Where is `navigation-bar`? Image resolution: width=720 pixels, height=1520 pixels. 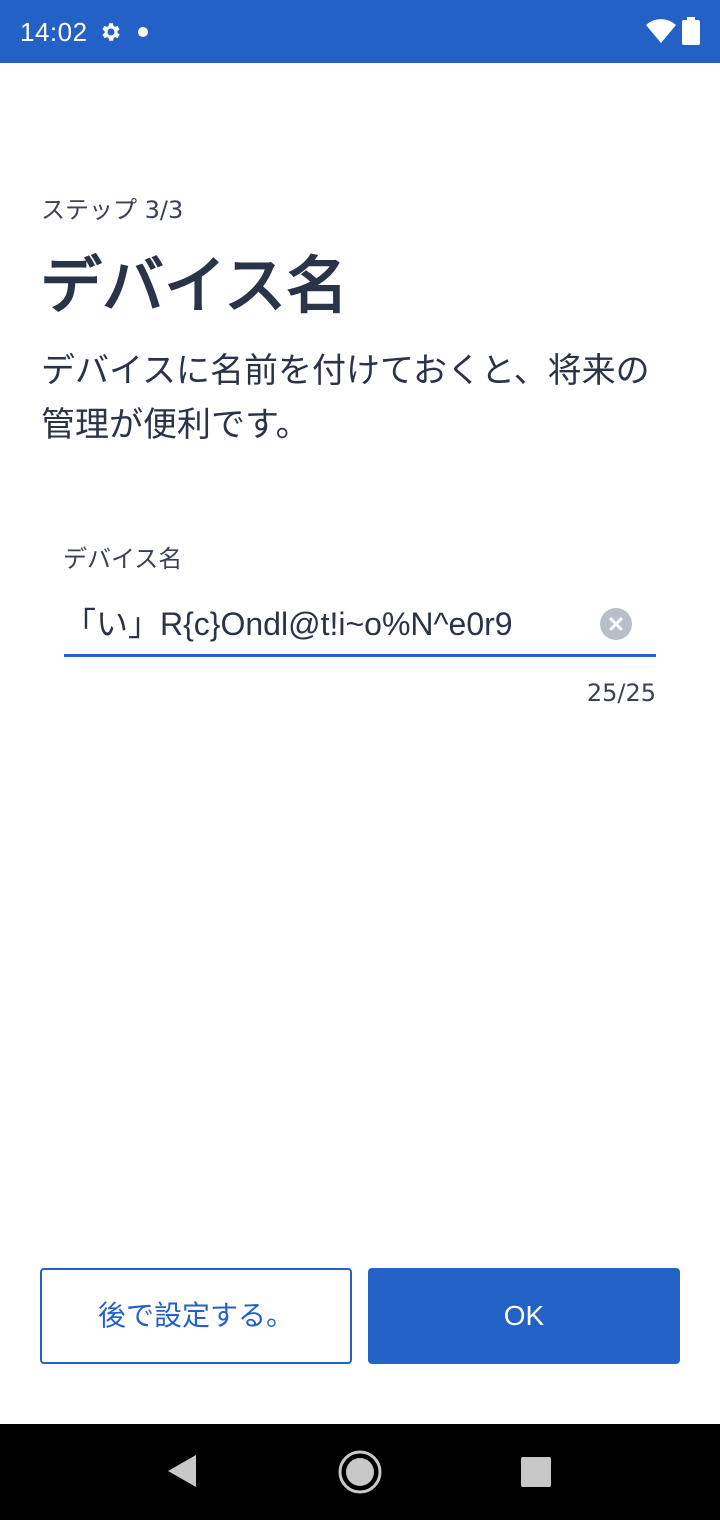
navigation-bar is located at coordinates (360, 1472).